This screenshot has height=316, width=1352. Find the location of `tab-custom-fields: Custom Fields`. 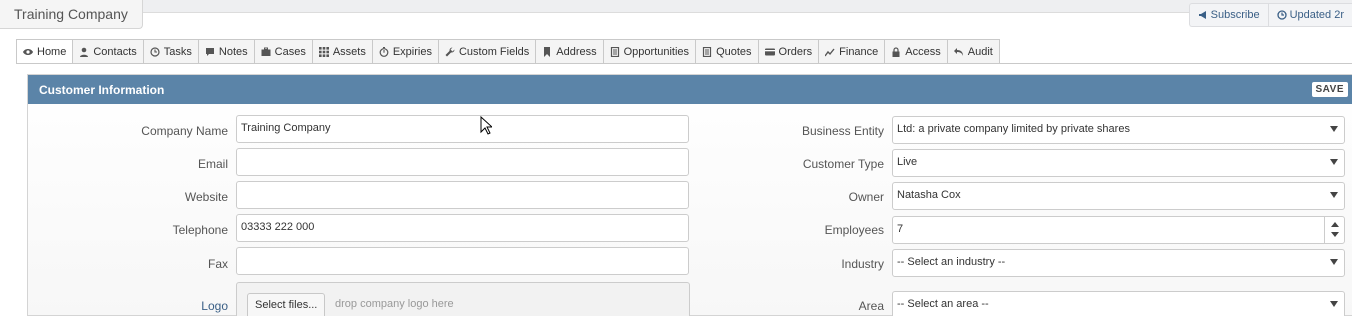

tab-custom-fields: Custom Fields is located at coordinates (487, 51).